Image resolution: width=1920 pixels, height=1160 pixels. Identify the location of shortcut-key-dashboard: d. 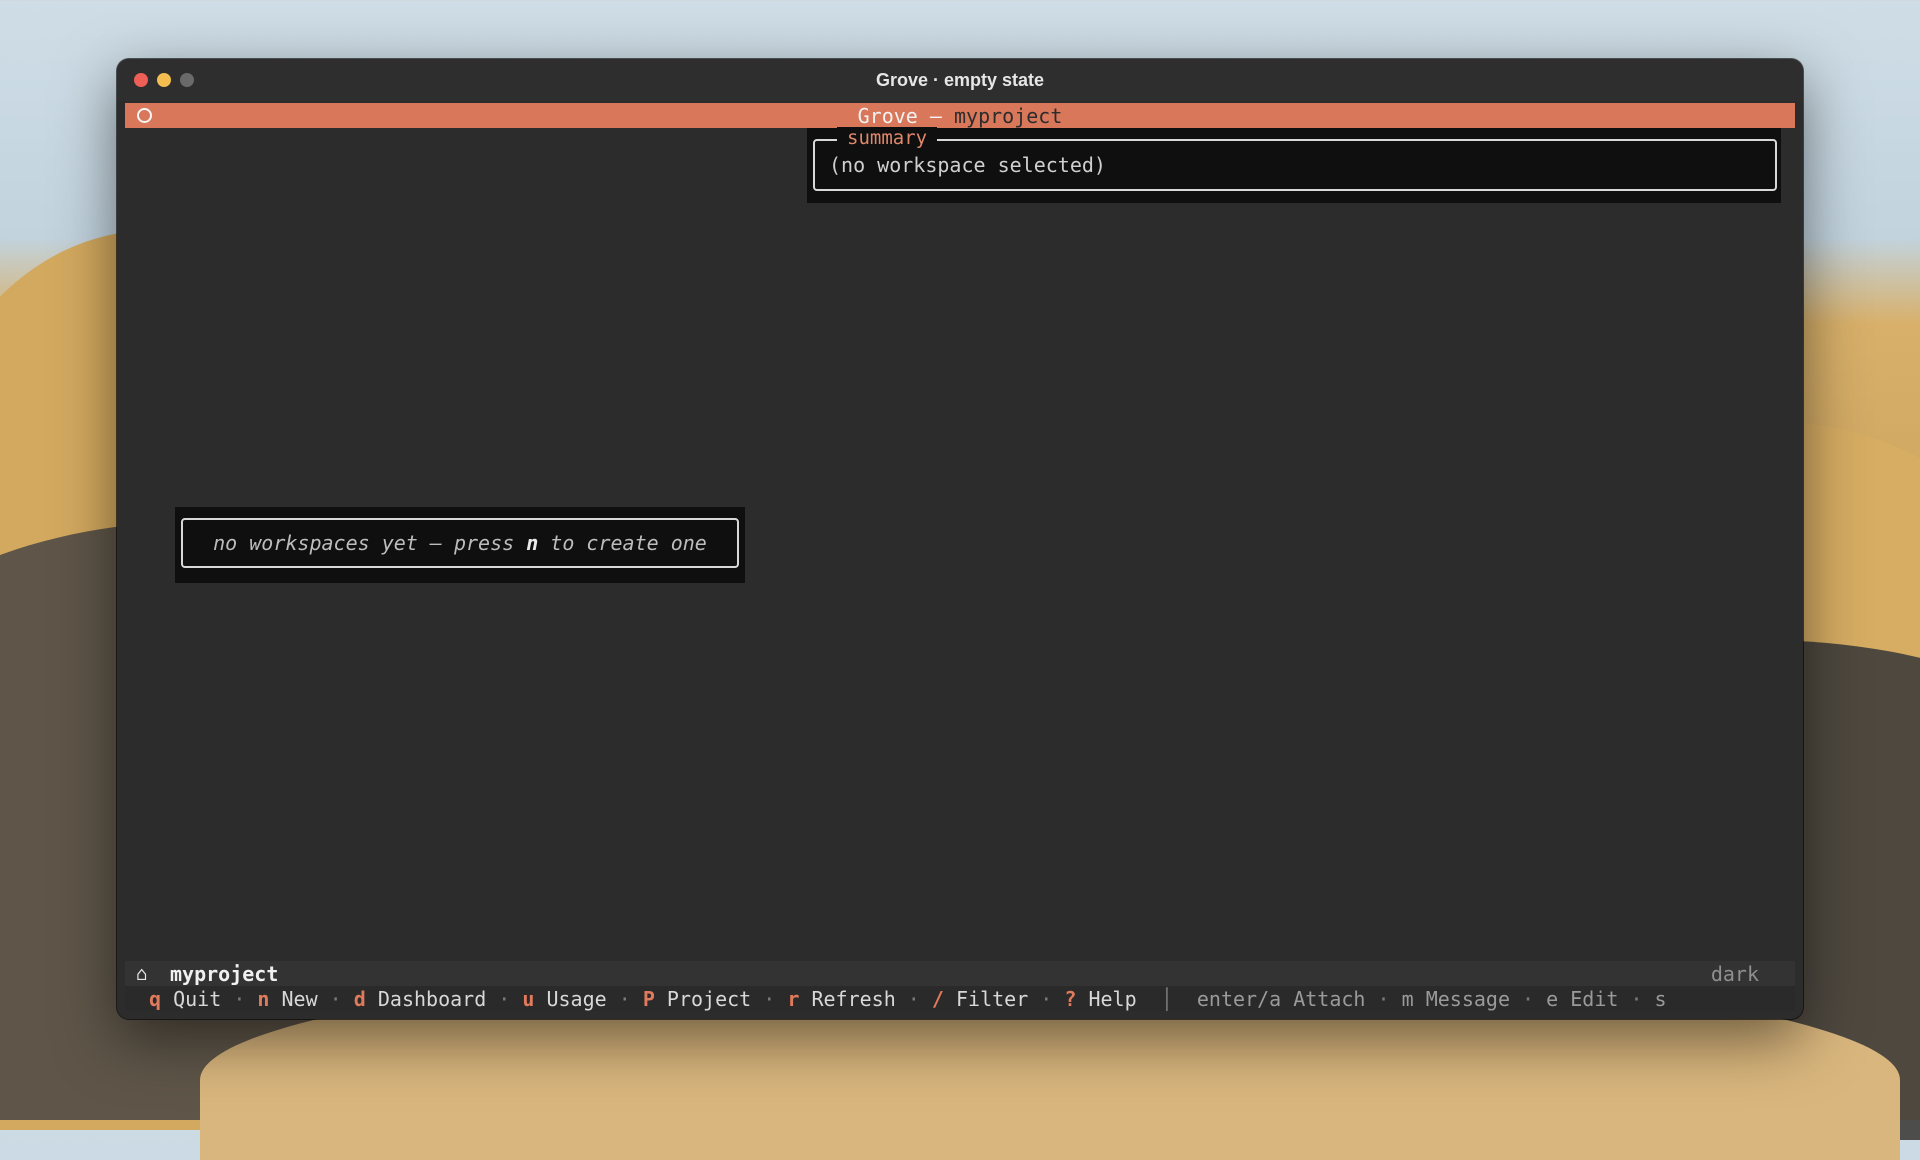
(360, 999).